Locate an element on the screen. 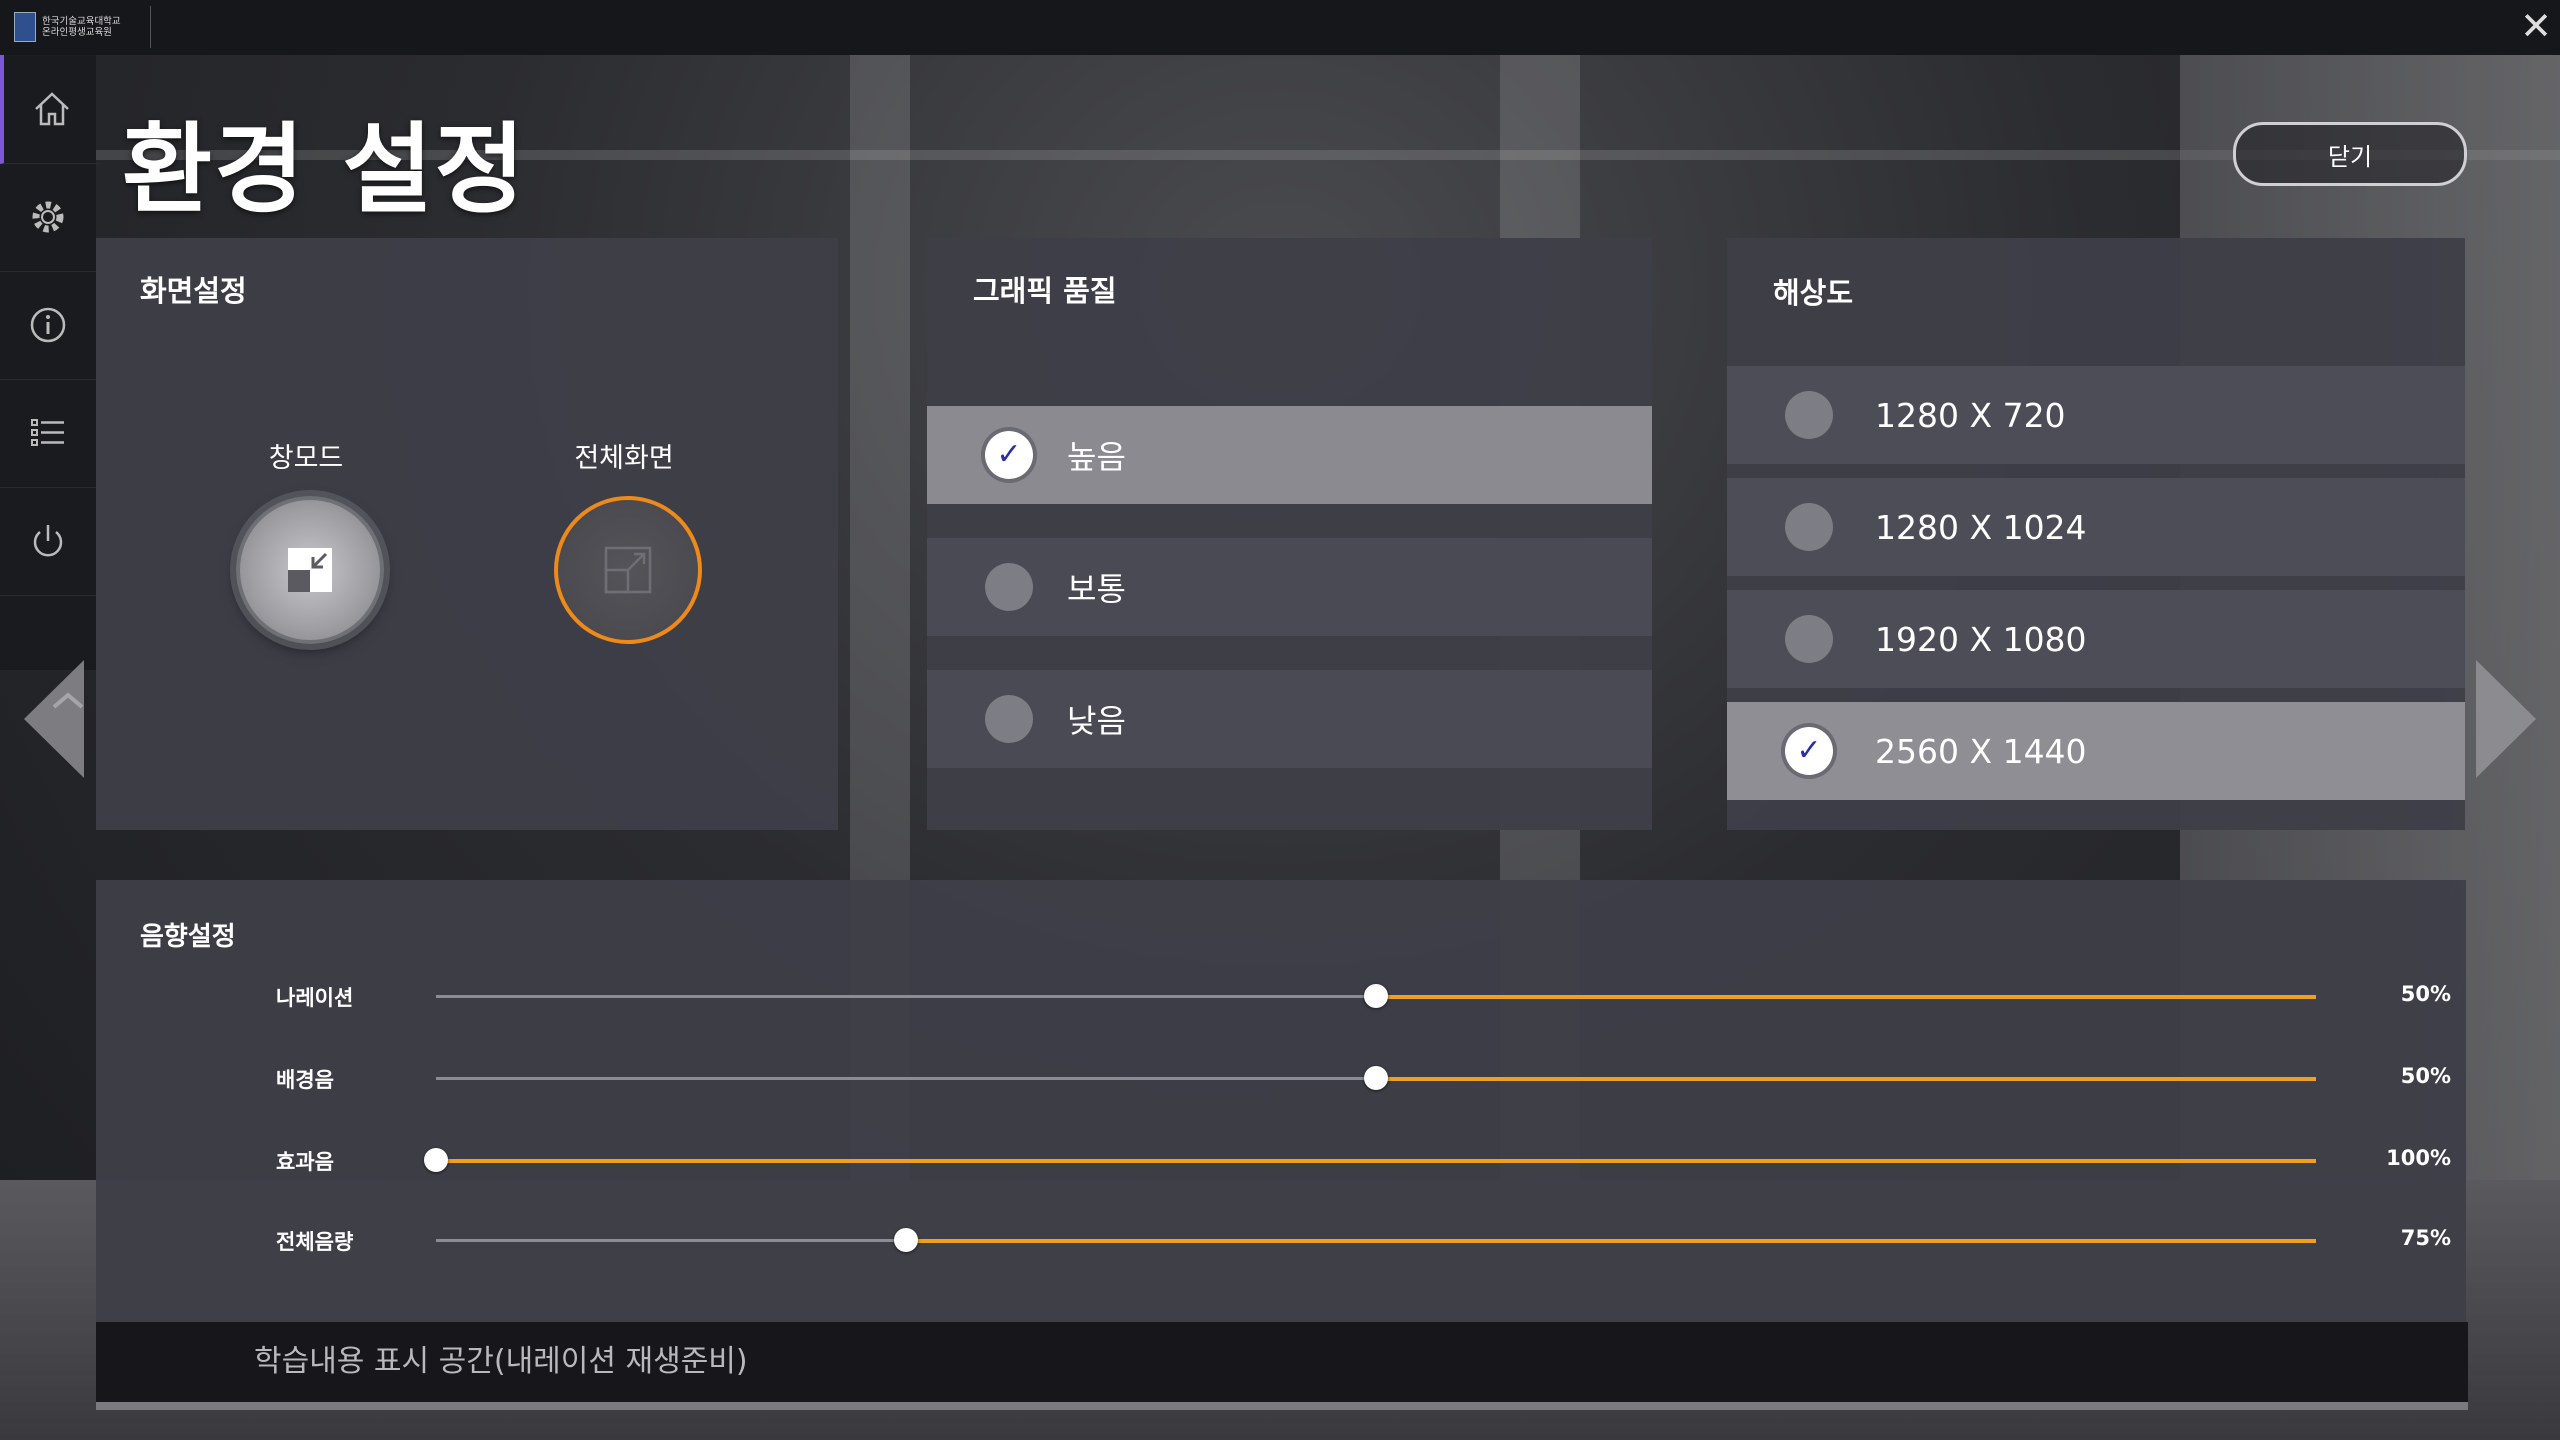 The image size is (2560, 1440). resolution-option-label: 1920 X 1080 is located at coordinates (1981, 639).